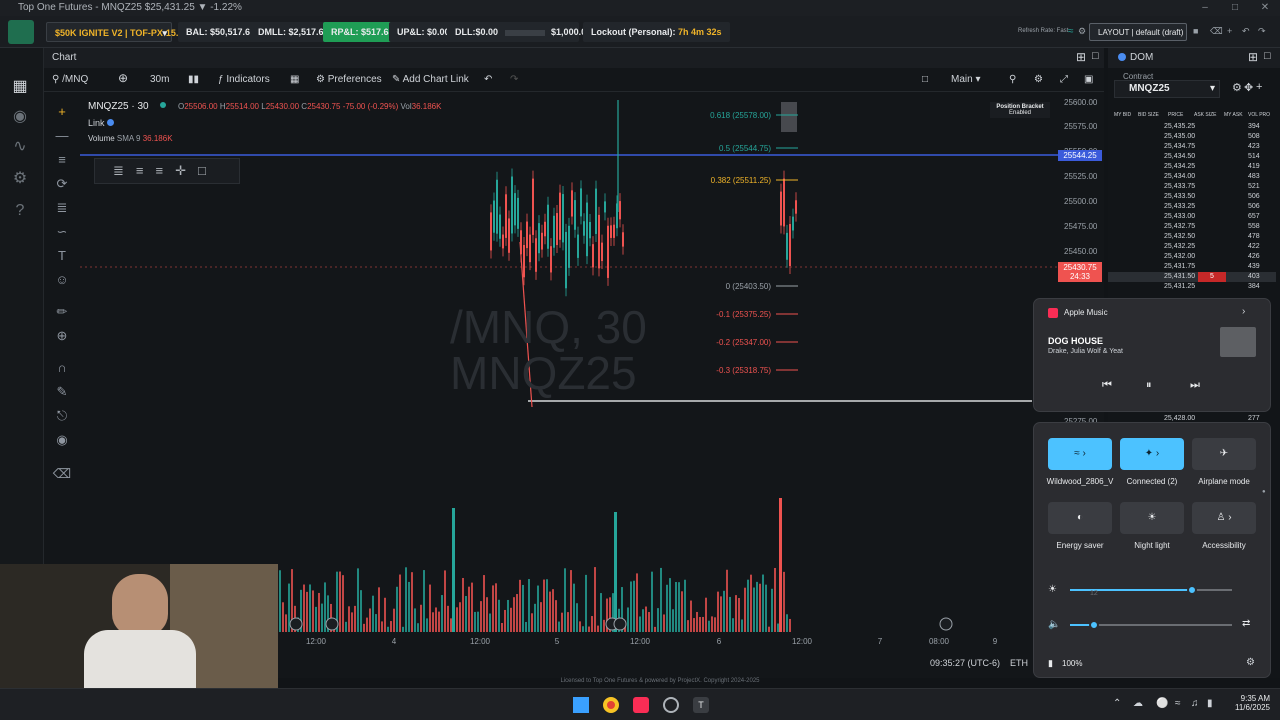 The width and height of the screenshot is (1280, 720). I want to click on brush-icon: ∽, so click(62, 233).